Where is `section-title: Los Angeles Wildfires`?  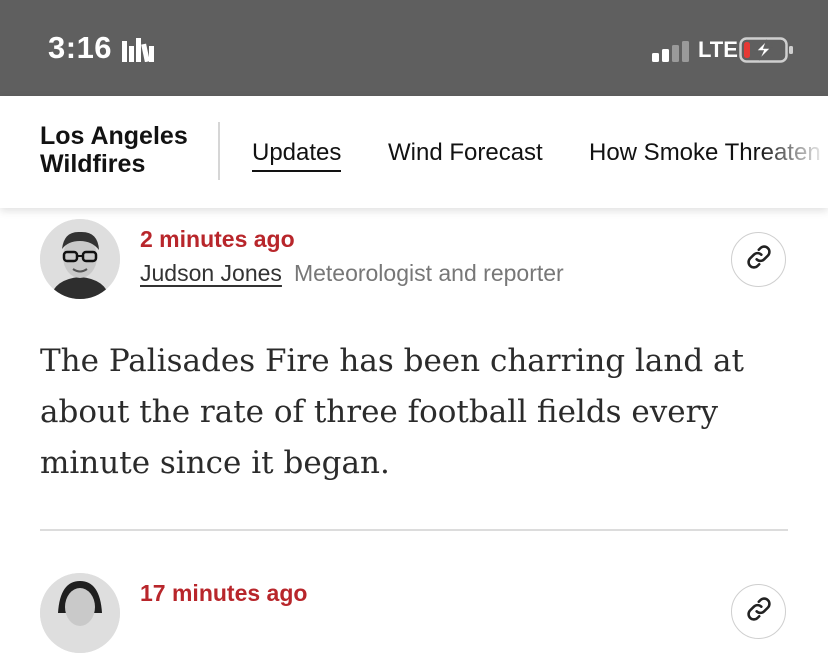 section-title: Los Angeles Wildfires is located at coordinates (125, 150).